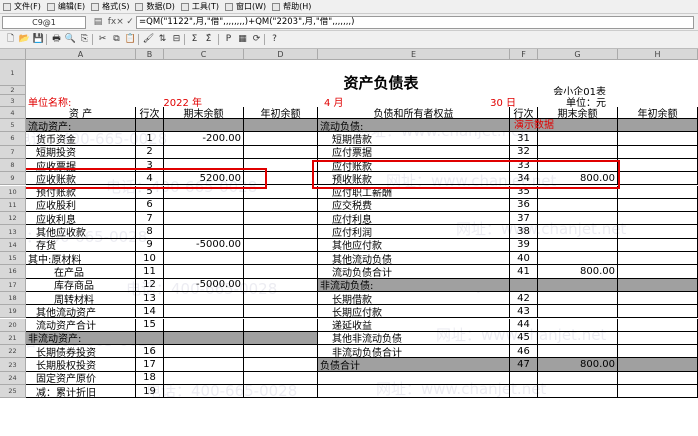  Describe the element at coordinates (274, 39) in the screenshot. I see `help-pointer-icon: ?` at that location.